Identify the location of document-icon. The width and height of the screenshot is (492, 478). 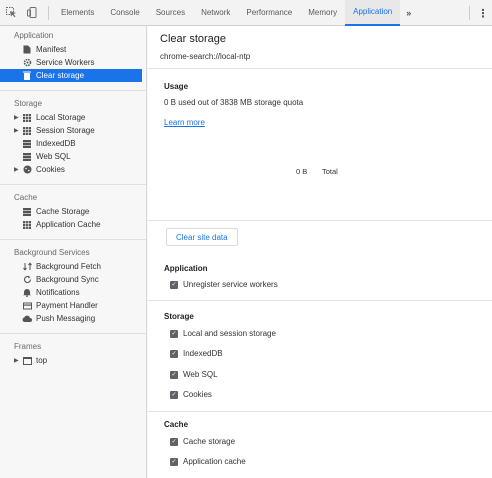
(27, 50).